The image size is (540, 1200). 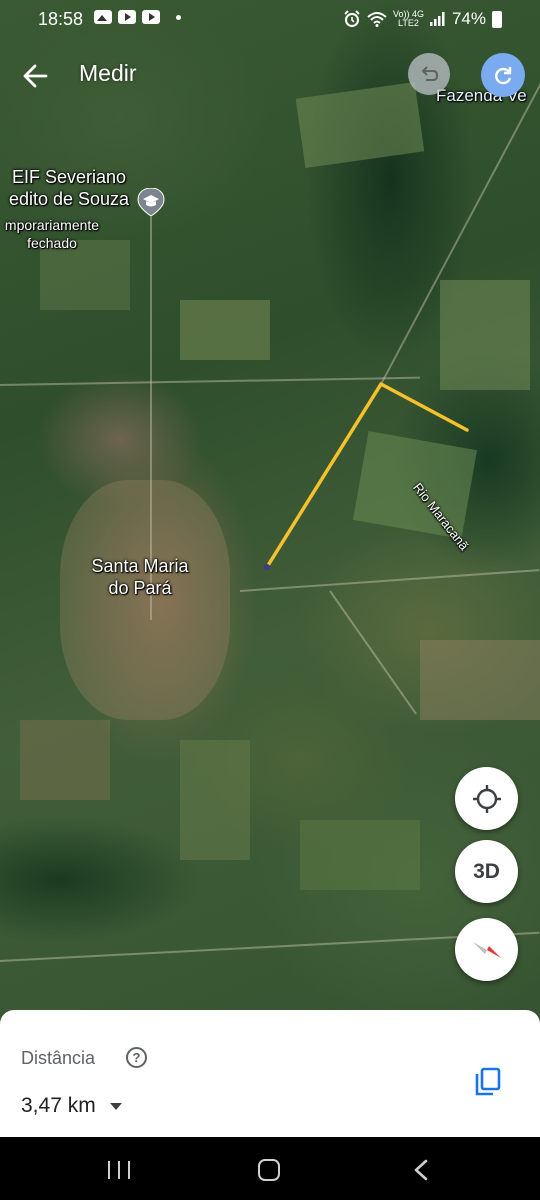 What do you see at coordinates (270, 76) in the screenshot?
I see `measure-app-bar: Medir` at bounding box center [270, 76].